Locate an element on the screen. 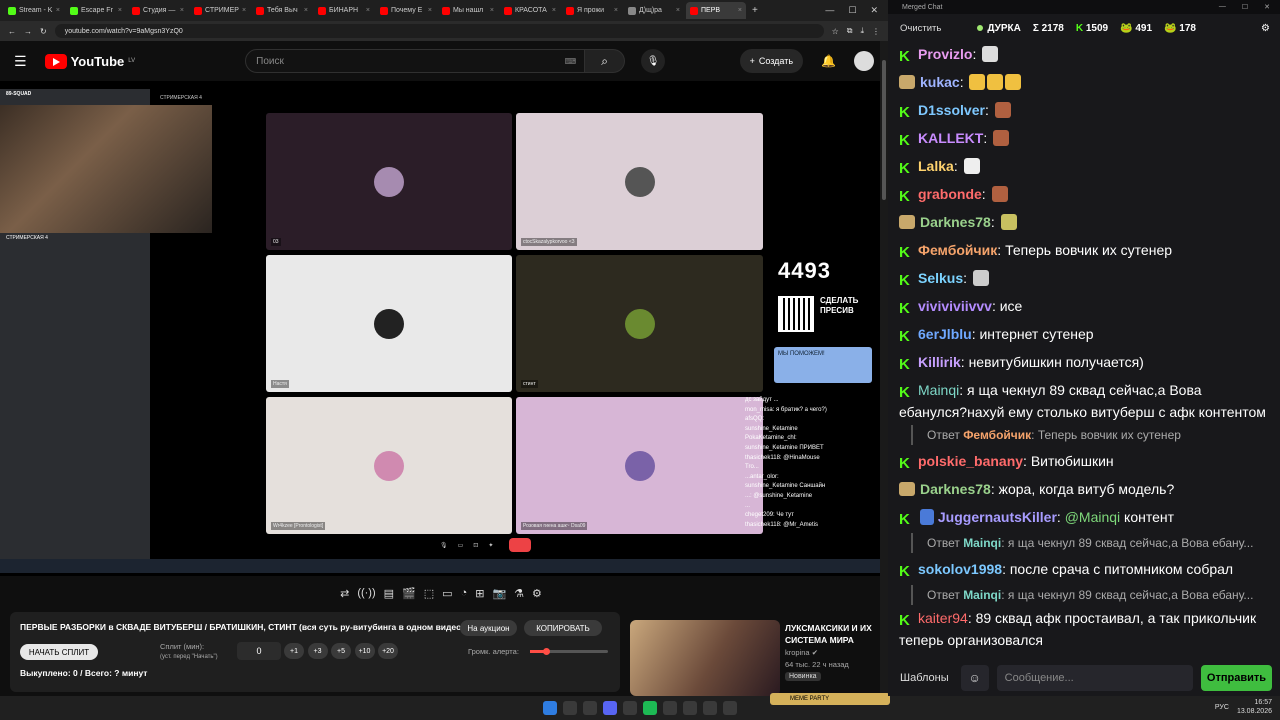  browser-tab: Тебя Выч × is located at coordinates (282, 10).